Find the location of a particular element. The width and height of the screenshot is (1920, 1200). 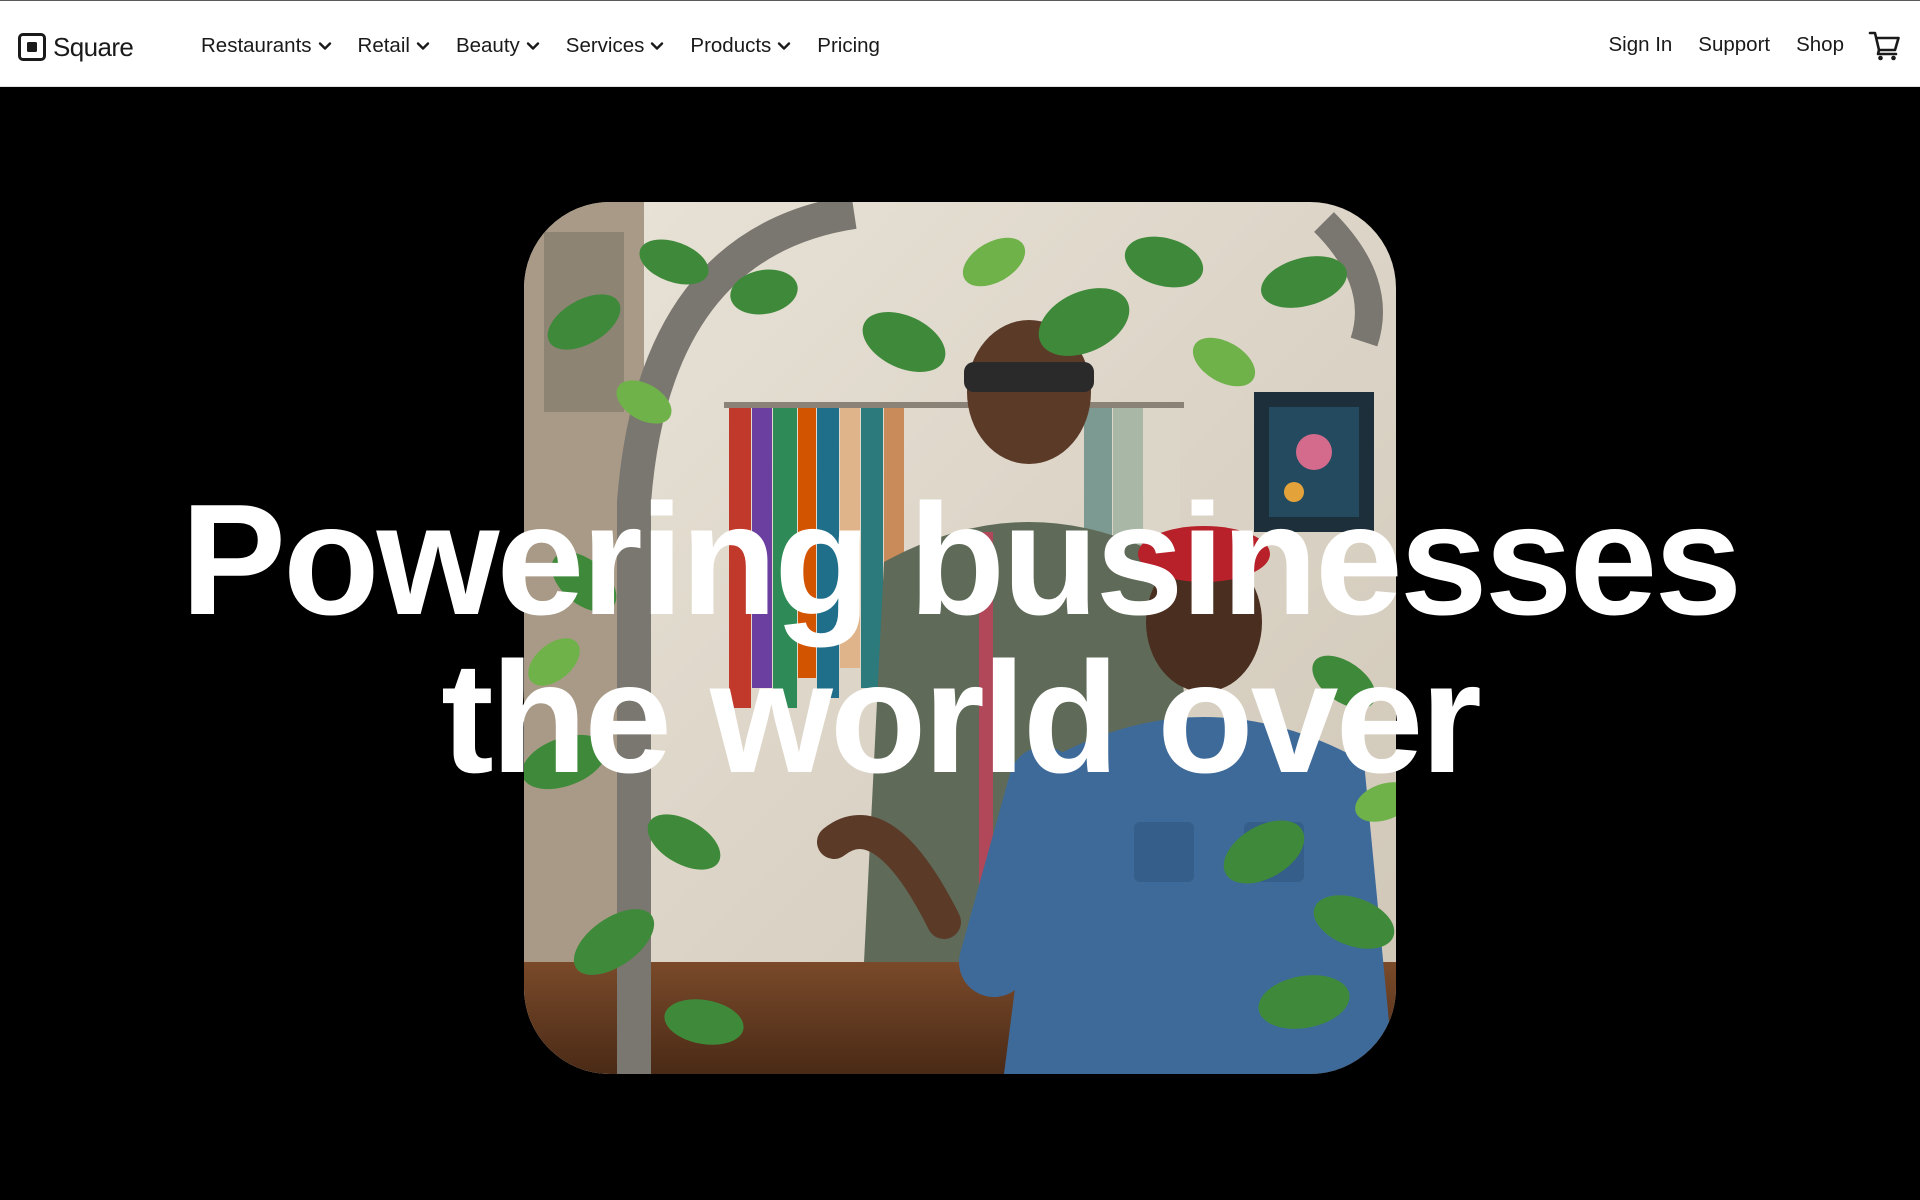

hero-headline-line-2: the world over is located at coordinates (961, 718).